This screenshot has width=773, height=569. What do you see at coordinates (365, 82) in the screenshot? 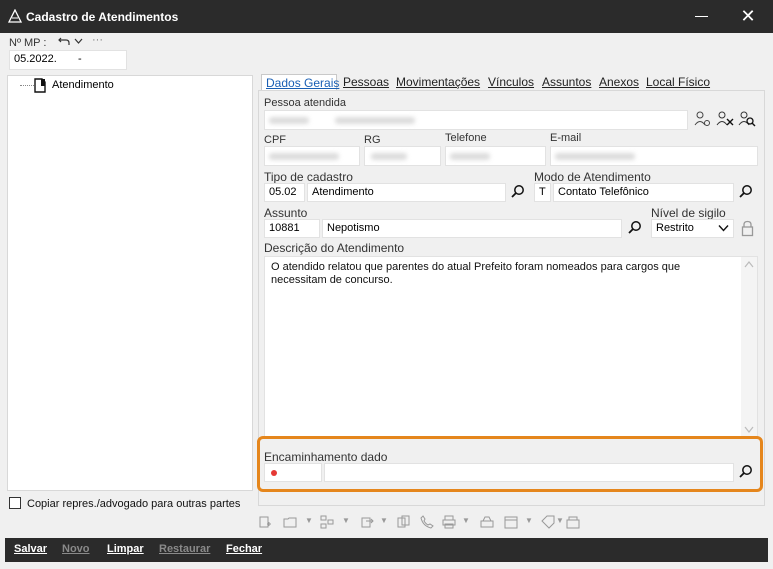
I see `tab-pessoas: Pessoas` at bounding box center [365, 82].